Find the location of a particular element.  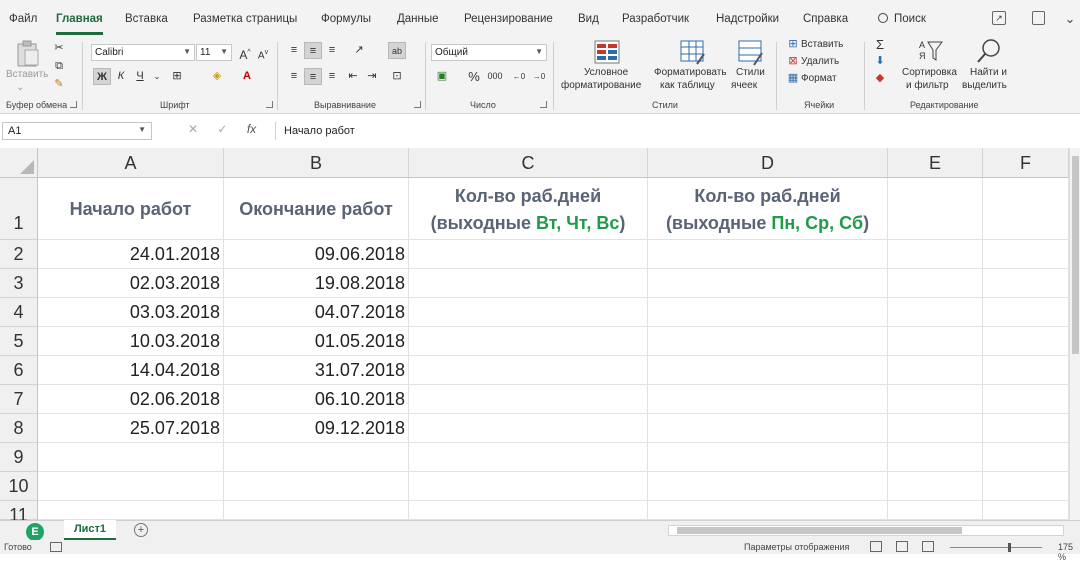

column-header-e: E is located at coordinates (935, 163).